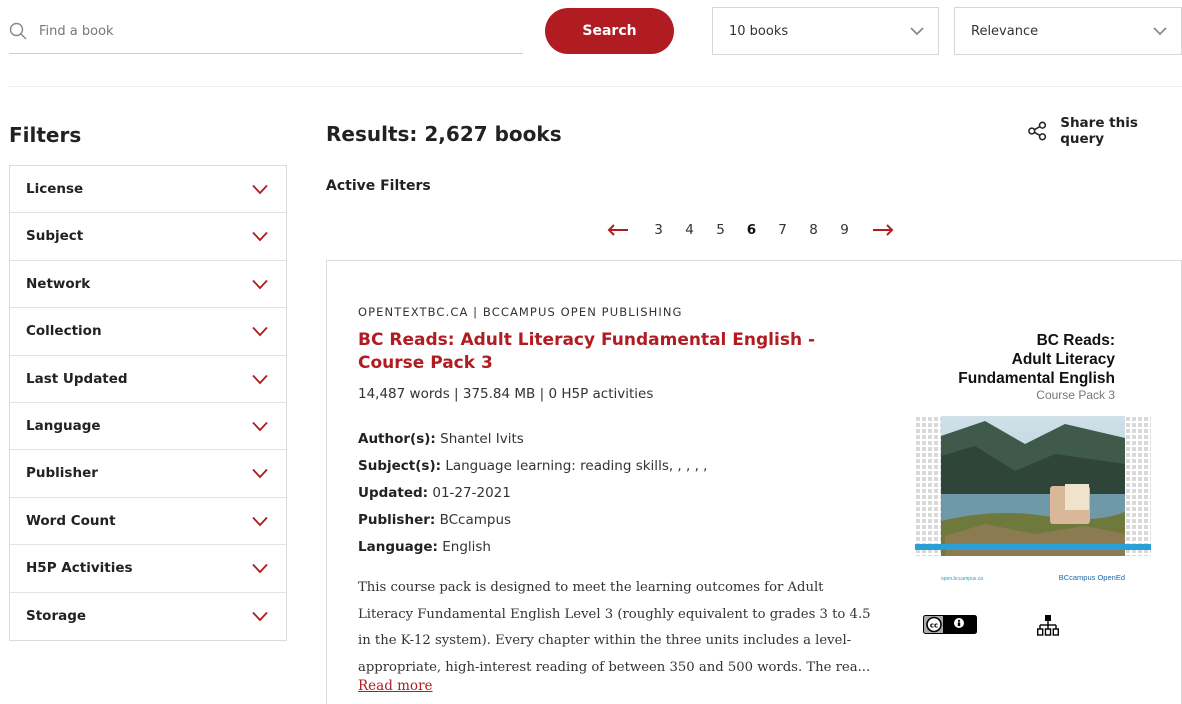 The width and height of the screenshot is (1182, 704). Describe the element at coordinates (71, 520) in the screenshot. I see `filter-label: Word Count` at that location.